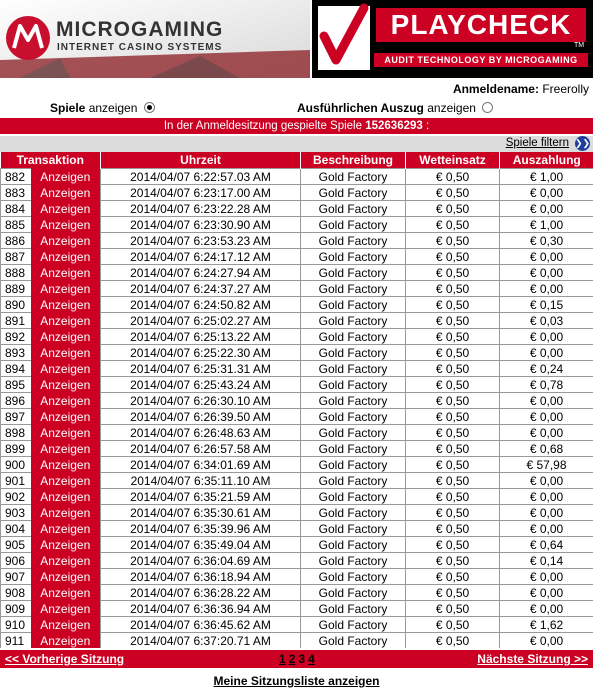 This screenshot has width=593, height=691. Describe the element at coordinates (546, 544) in the screenshot. I see `payout-cell: € 0,64` at that location.